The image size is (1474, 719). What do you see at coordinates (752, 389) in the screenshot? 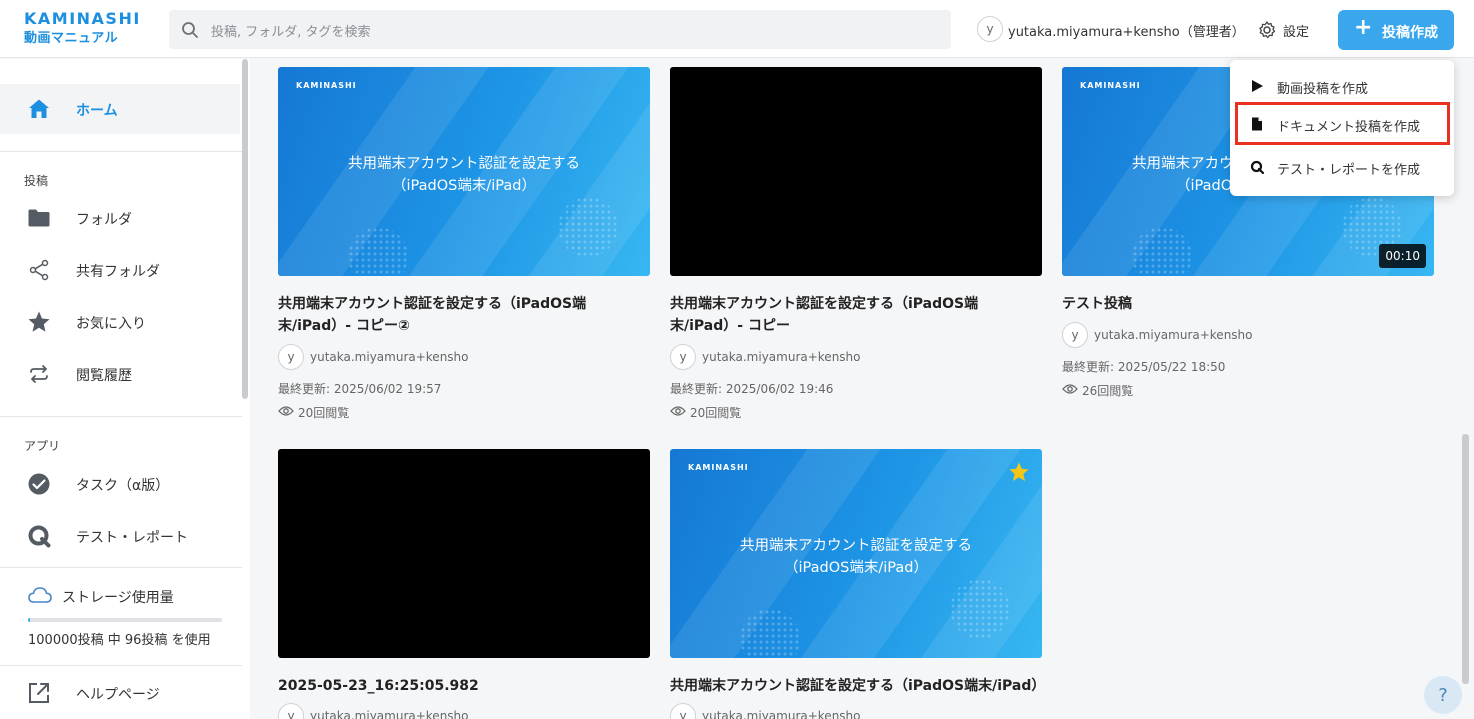
I see `post-updated-date: 最終更新: 2025/06/02 19:46` at bounding box center [752, 389].